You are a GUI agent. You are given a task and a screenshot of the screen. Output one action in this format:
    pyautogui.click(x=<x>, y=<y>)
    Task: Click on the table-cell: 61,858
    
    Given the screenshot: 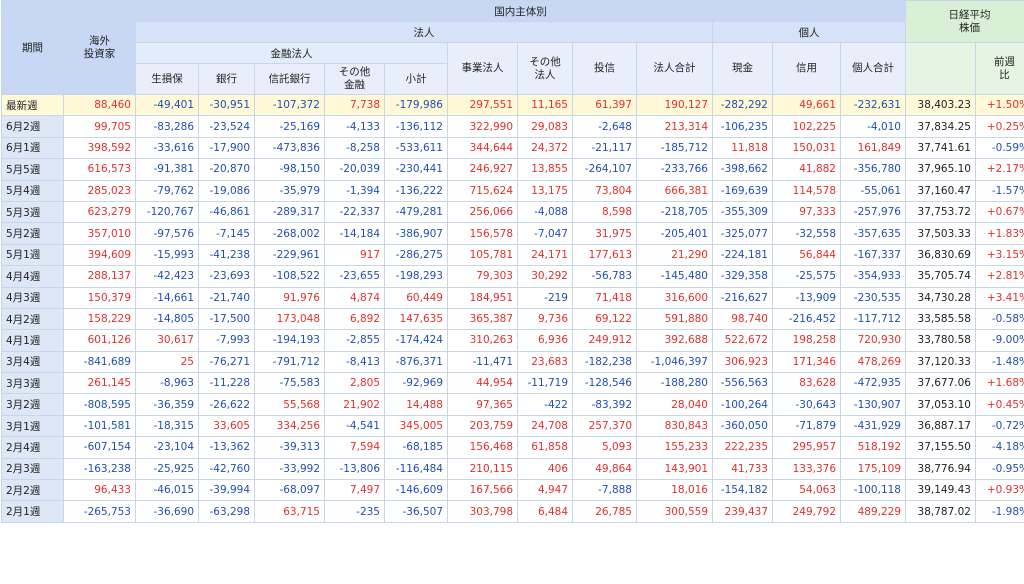 What is the action you would take?
    pyautogui.click(x=545, y=447)
    